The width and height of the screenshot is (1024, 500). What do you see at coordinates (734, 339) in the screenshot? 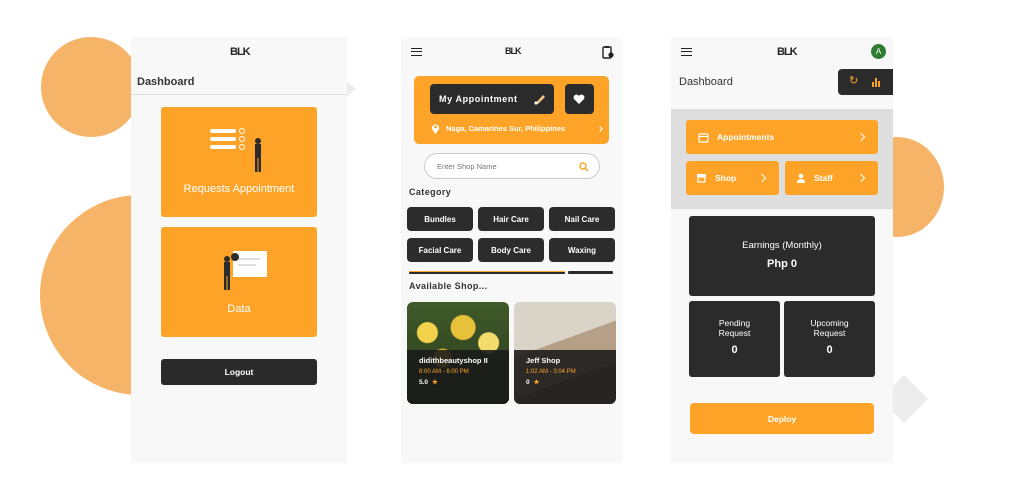
I see `pending-request-card: Pending Request 0` at bounding box center [734, 339].